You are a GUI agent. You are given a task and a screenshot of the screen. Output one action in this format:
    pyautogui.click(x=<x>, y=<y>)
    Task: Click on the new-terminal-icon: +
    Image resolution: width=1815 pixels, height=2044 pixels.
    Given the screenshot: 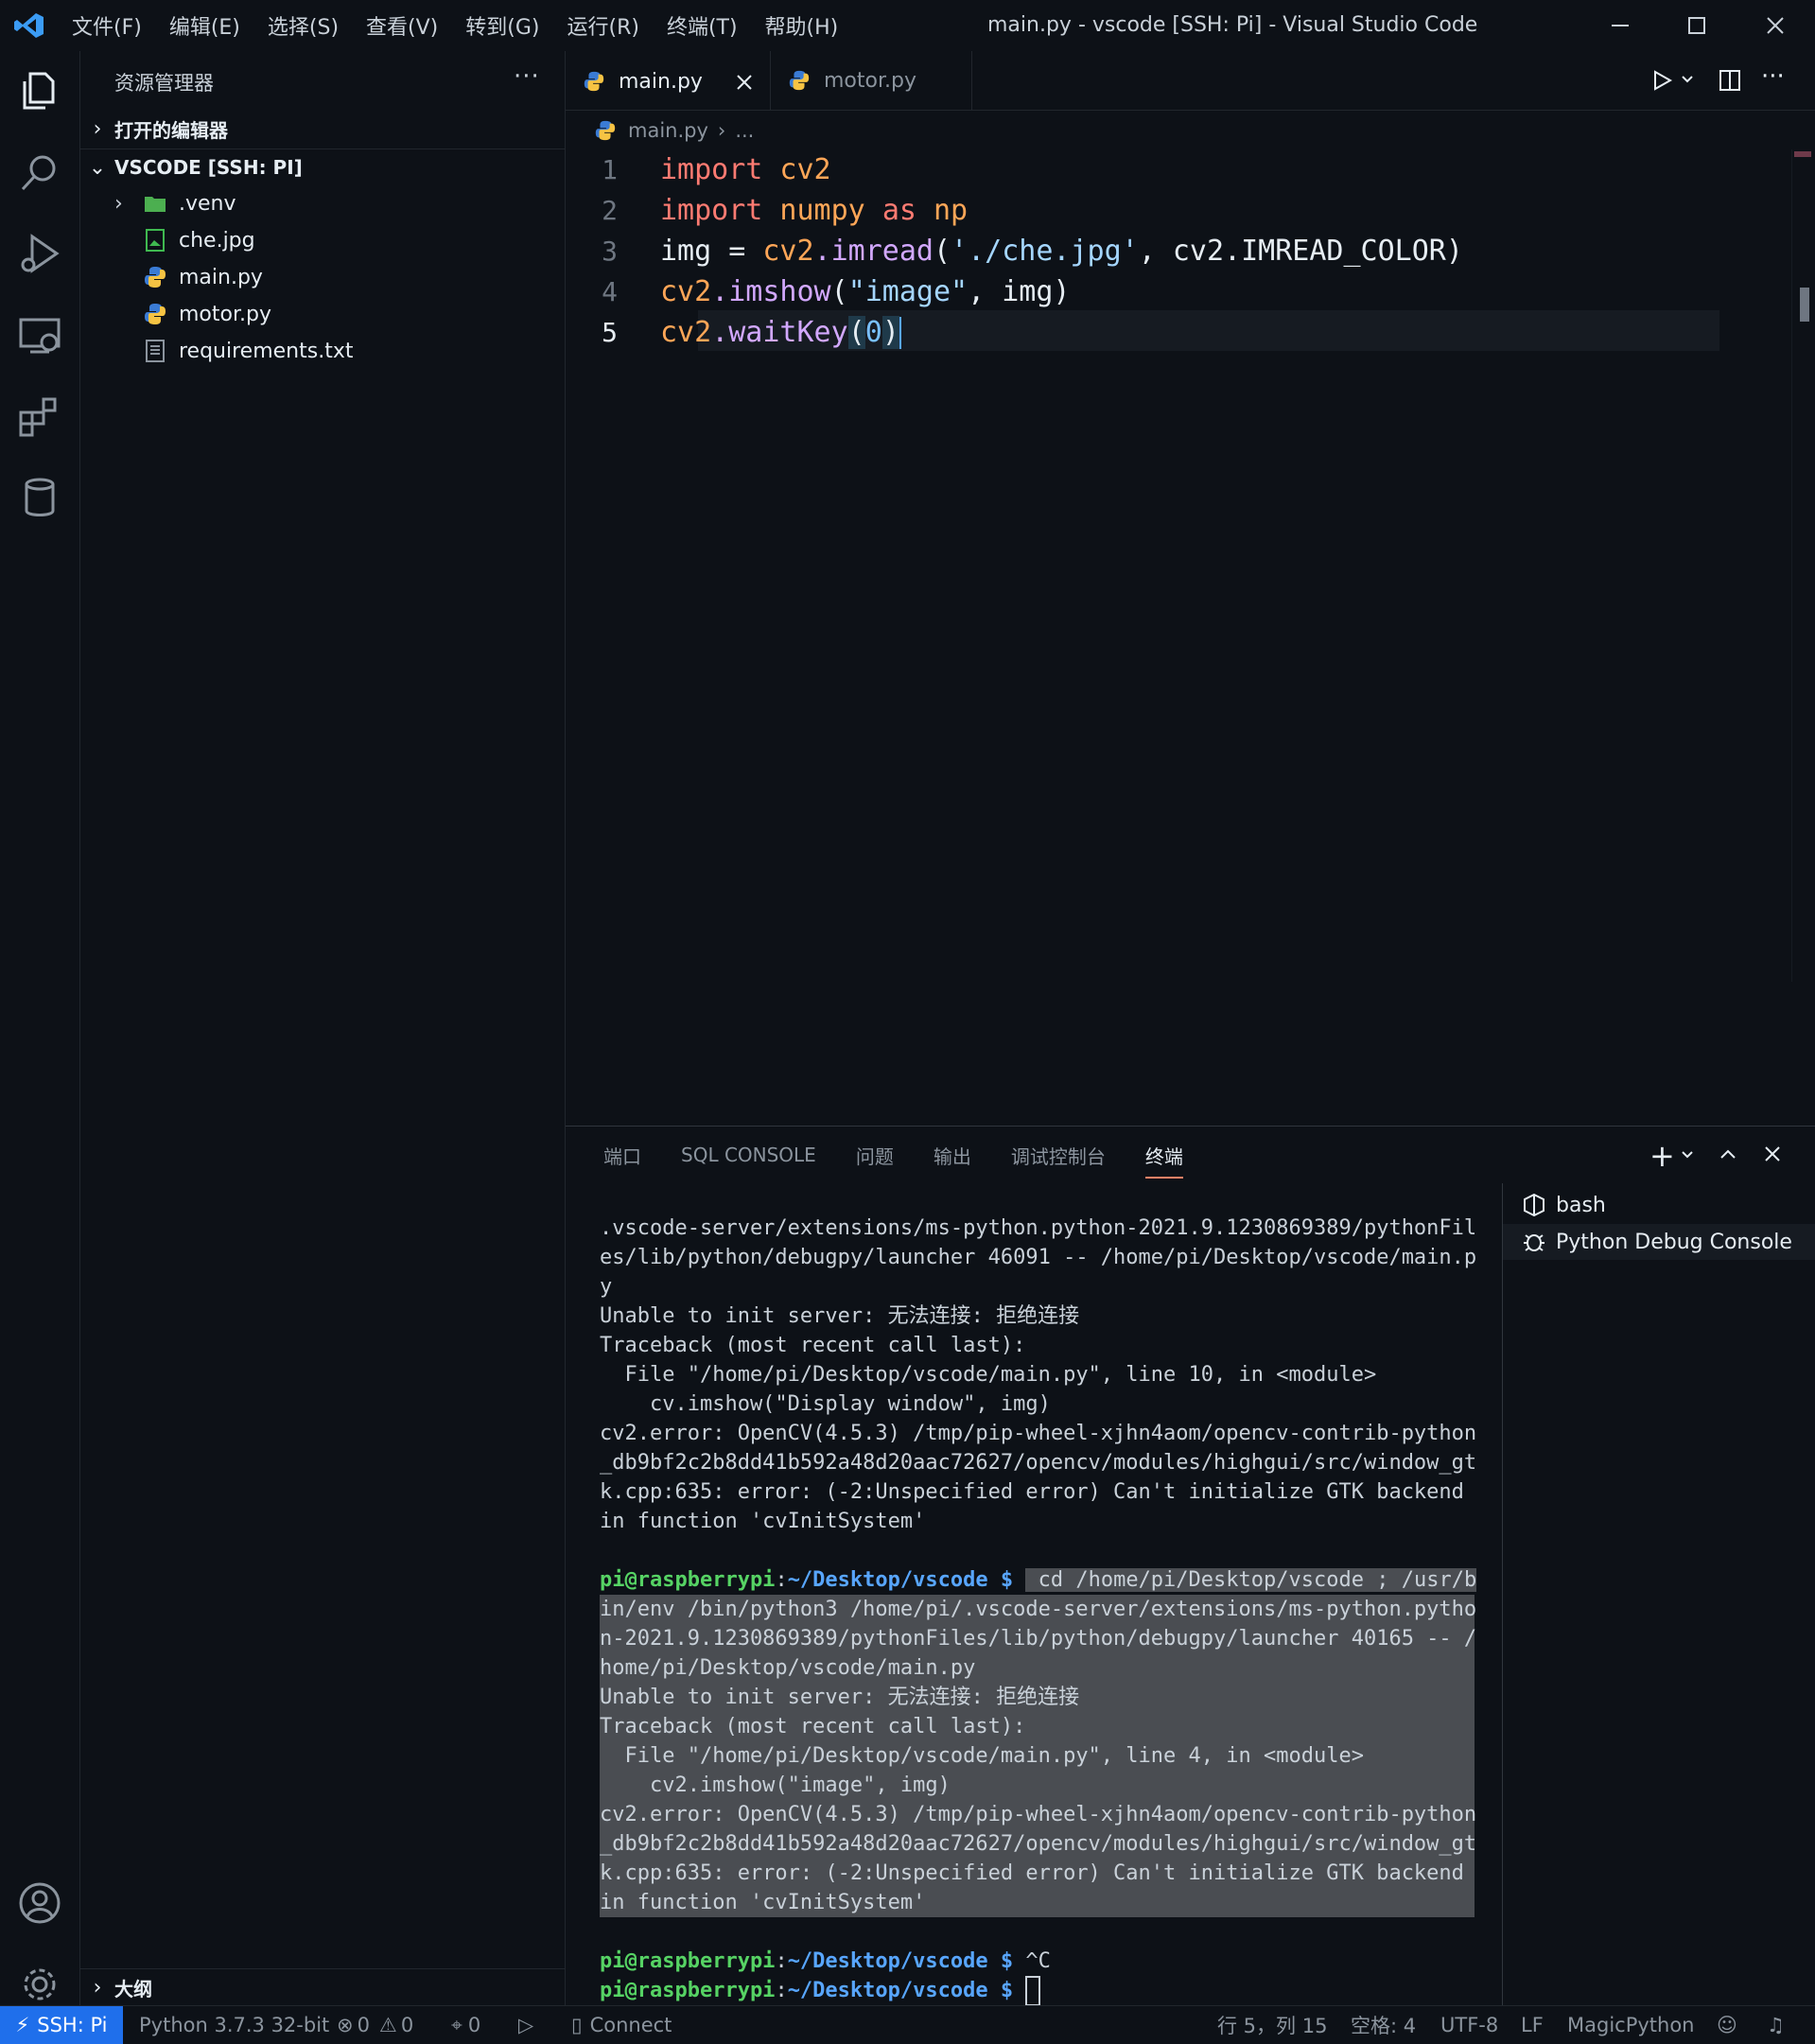 What is the action you would take?
    pyautogui.click(x=1662, y=1156)
    